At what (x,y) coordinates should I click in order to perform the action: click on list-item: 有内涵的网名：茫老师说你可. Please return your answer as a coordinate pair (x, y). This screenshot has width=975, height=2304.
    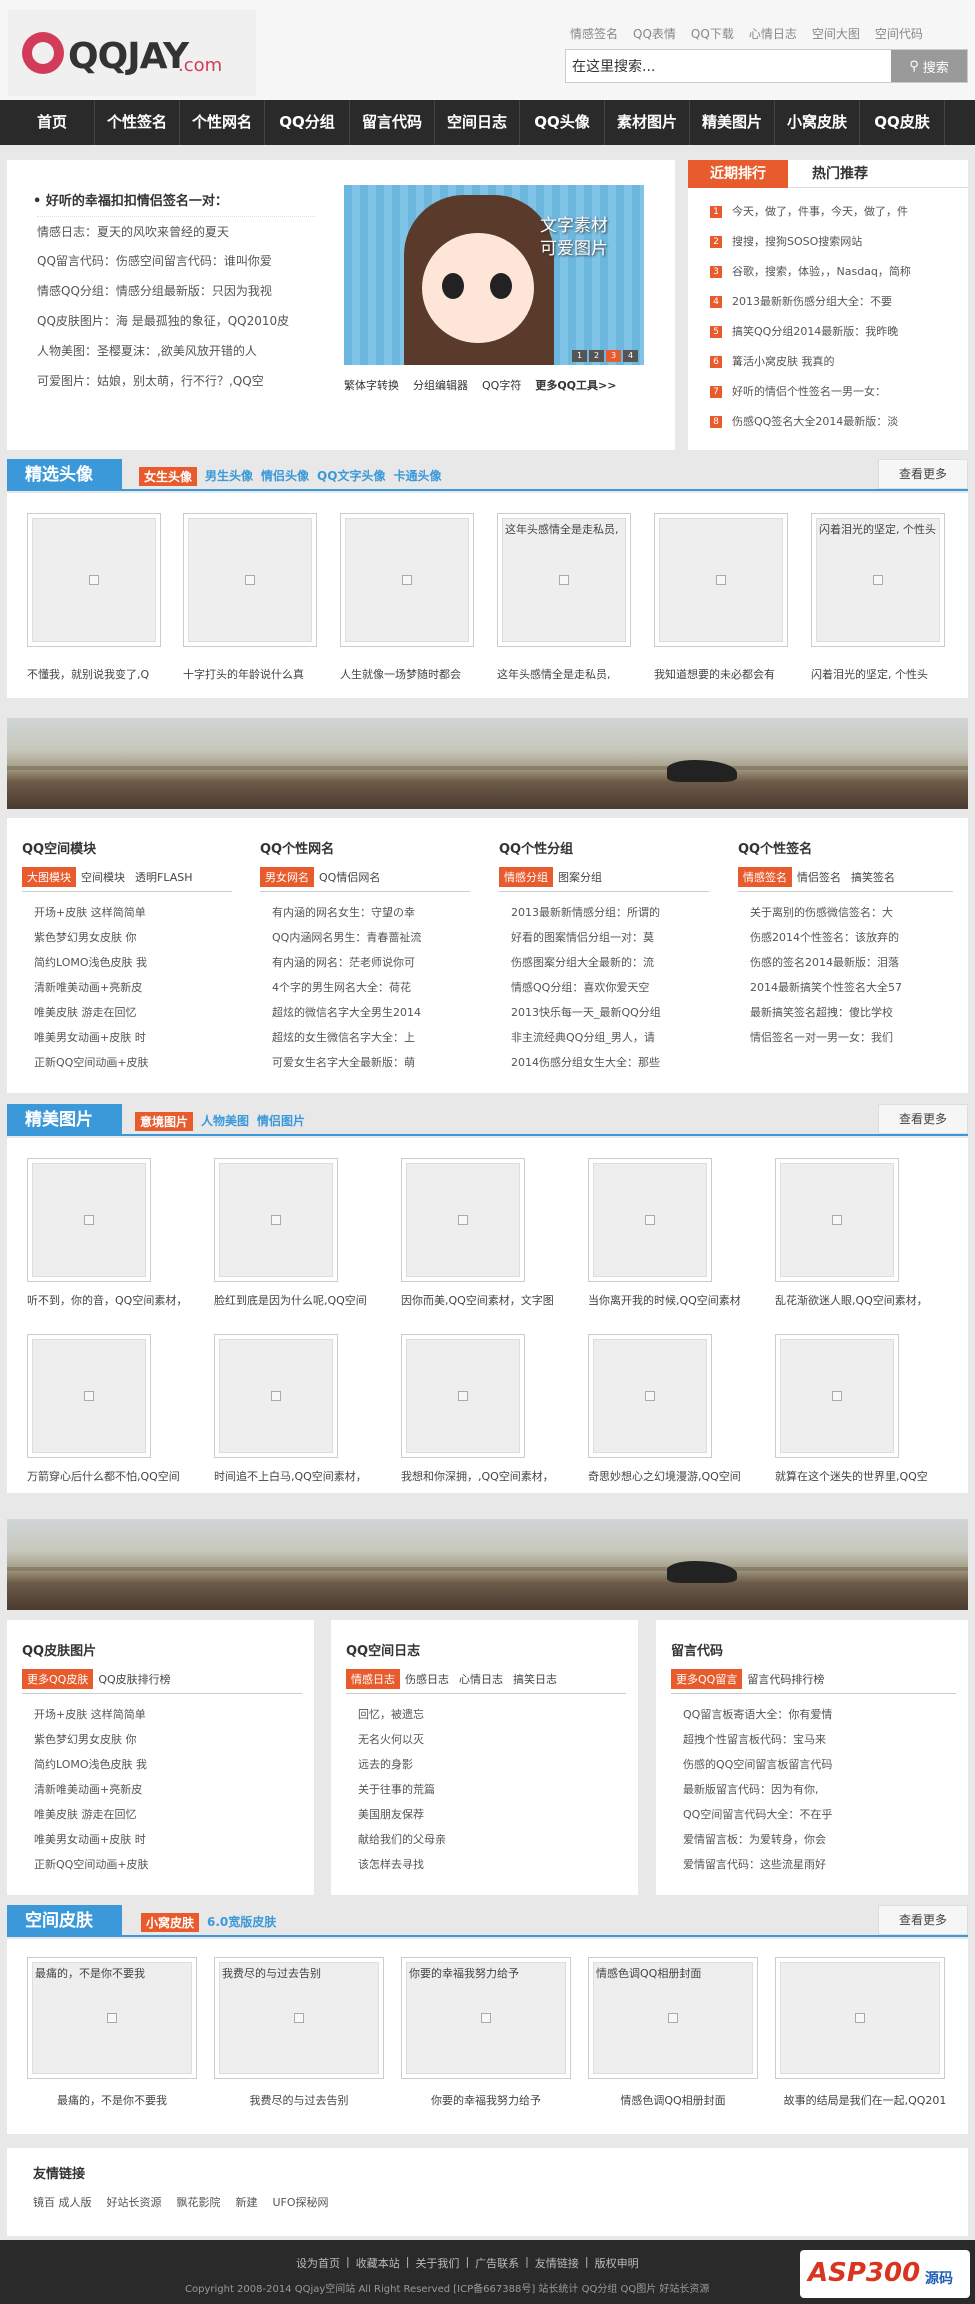
    Looking at the image, I should click on (365, 962).